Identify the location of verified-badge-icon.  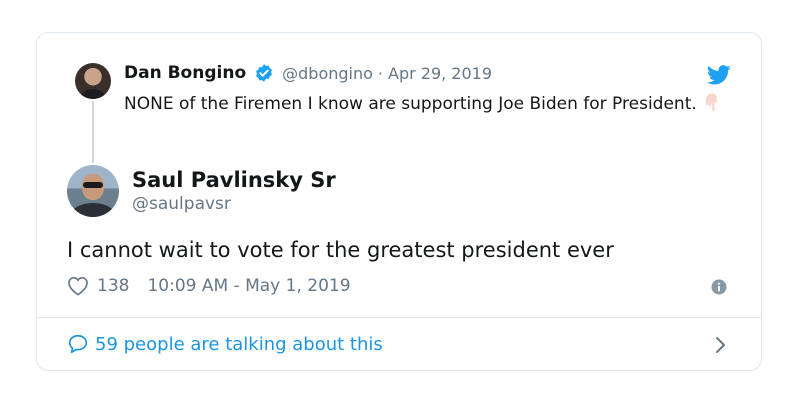
(264, 73).